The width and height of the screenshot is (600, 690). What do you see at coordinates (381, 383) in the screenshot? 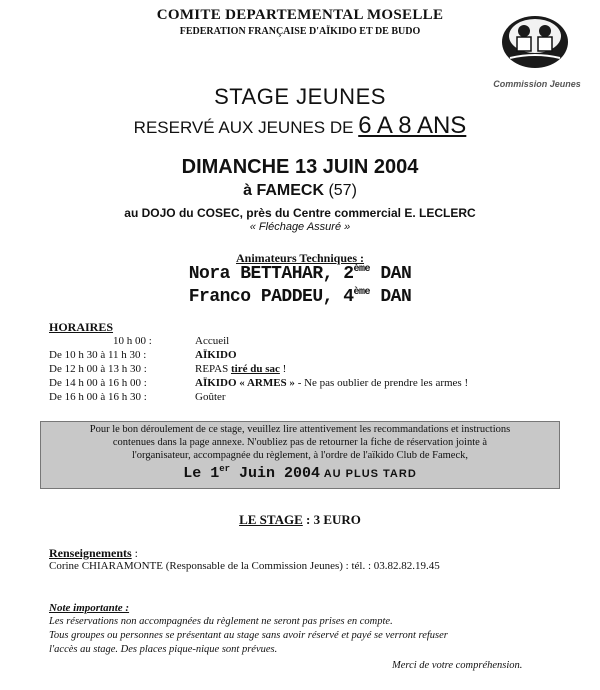
I see `schedule-activity-rest: - Ne pas oublier de prendre les armes !` at bounding box center [381, 383].